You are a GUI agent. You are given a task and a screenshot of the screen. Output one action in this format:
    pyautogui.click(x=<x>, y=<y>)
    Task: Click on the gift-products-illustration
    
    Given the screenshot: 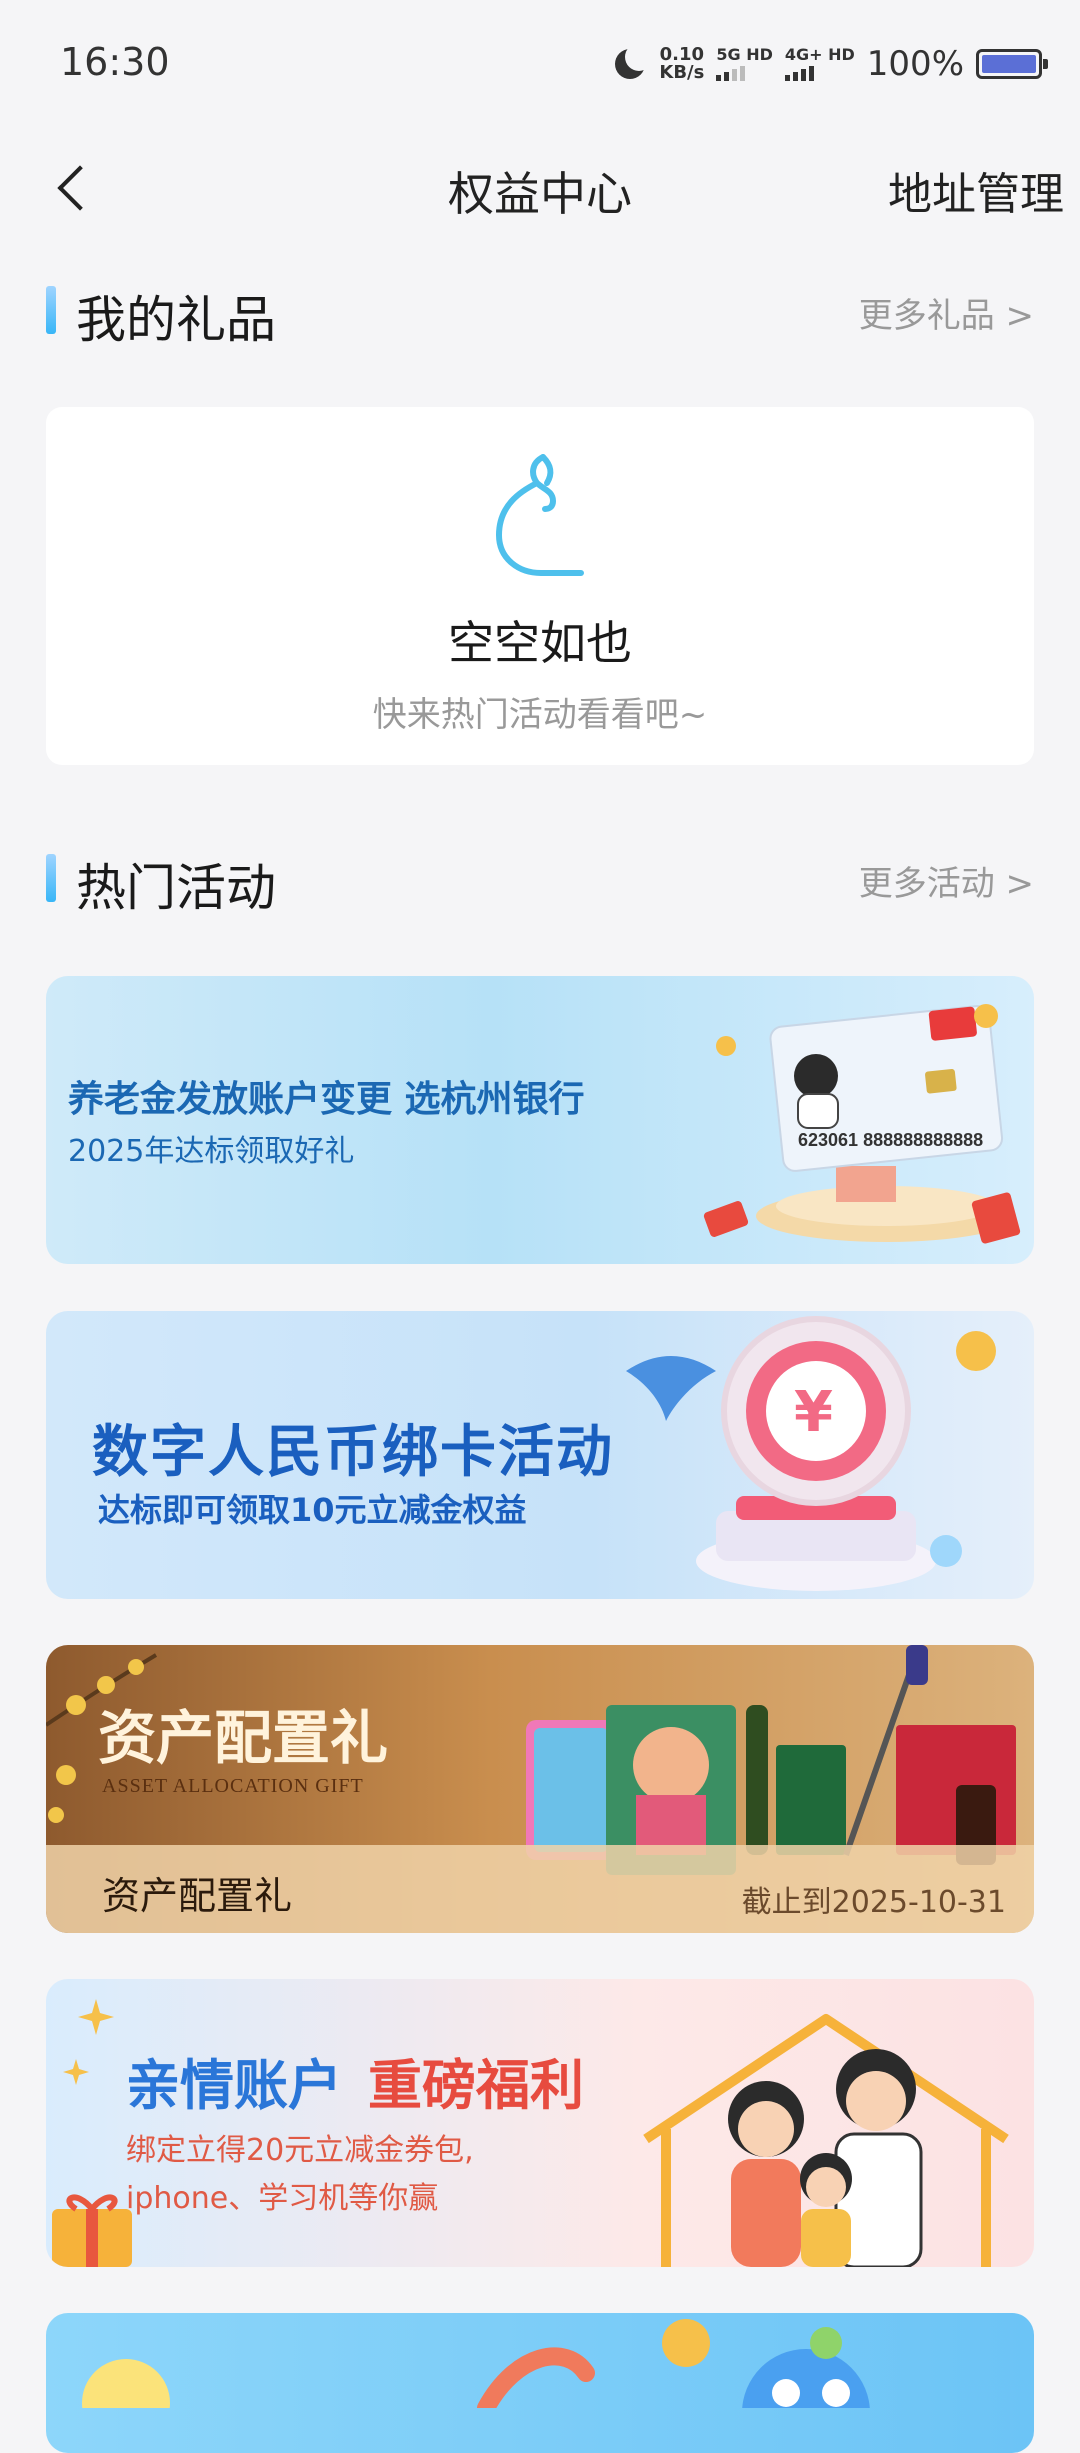 What is the action you would take?
    pyautogui.click(x=771, y=1760)
    